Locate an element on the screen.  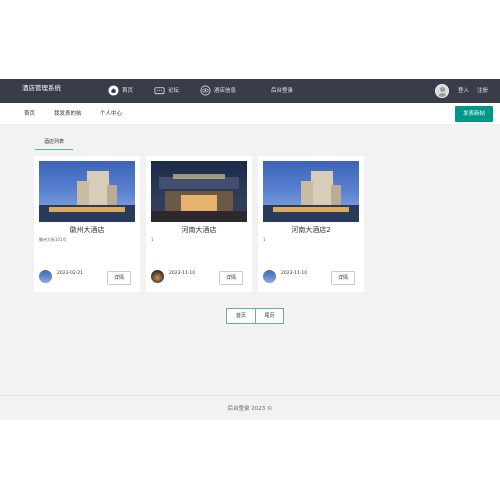
footer: 后台登录 2023 © is located at coordinates (250, 407).